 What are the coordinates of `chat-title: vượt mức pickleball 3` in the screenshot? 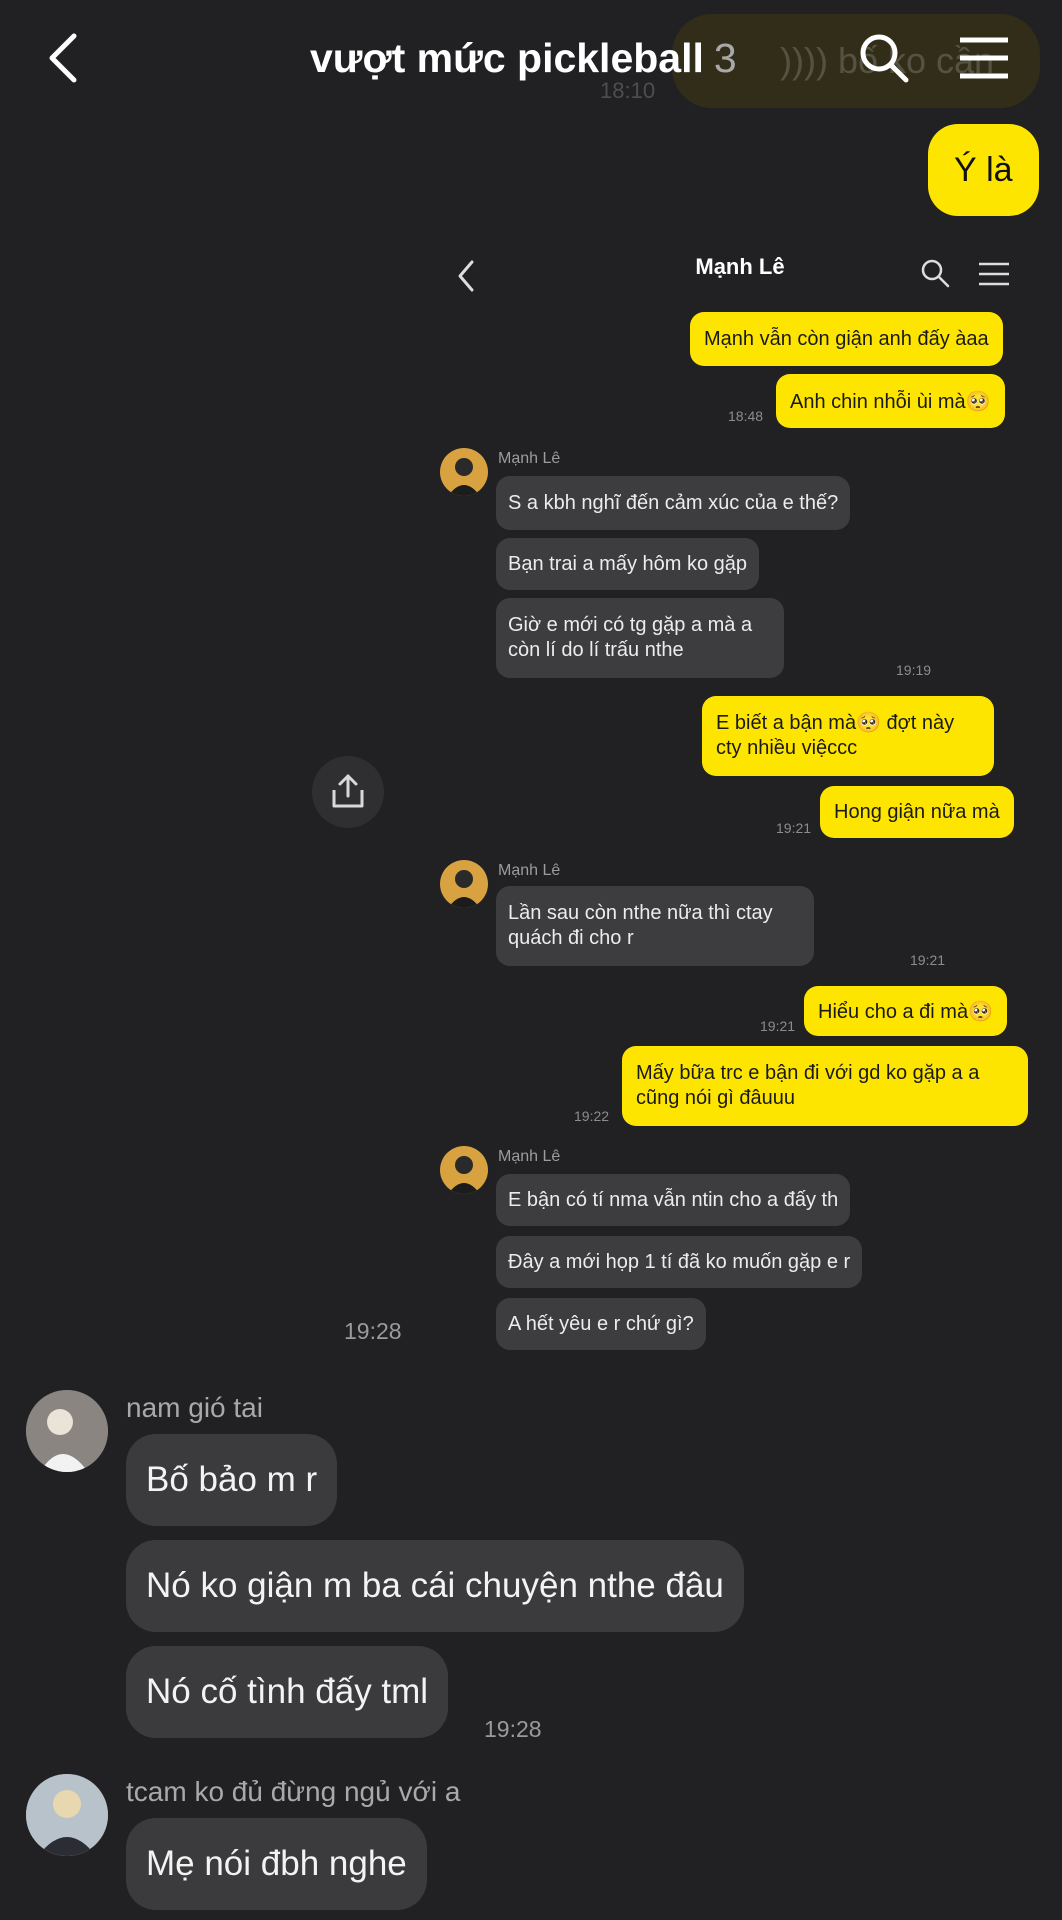 It's located at (523, 58).